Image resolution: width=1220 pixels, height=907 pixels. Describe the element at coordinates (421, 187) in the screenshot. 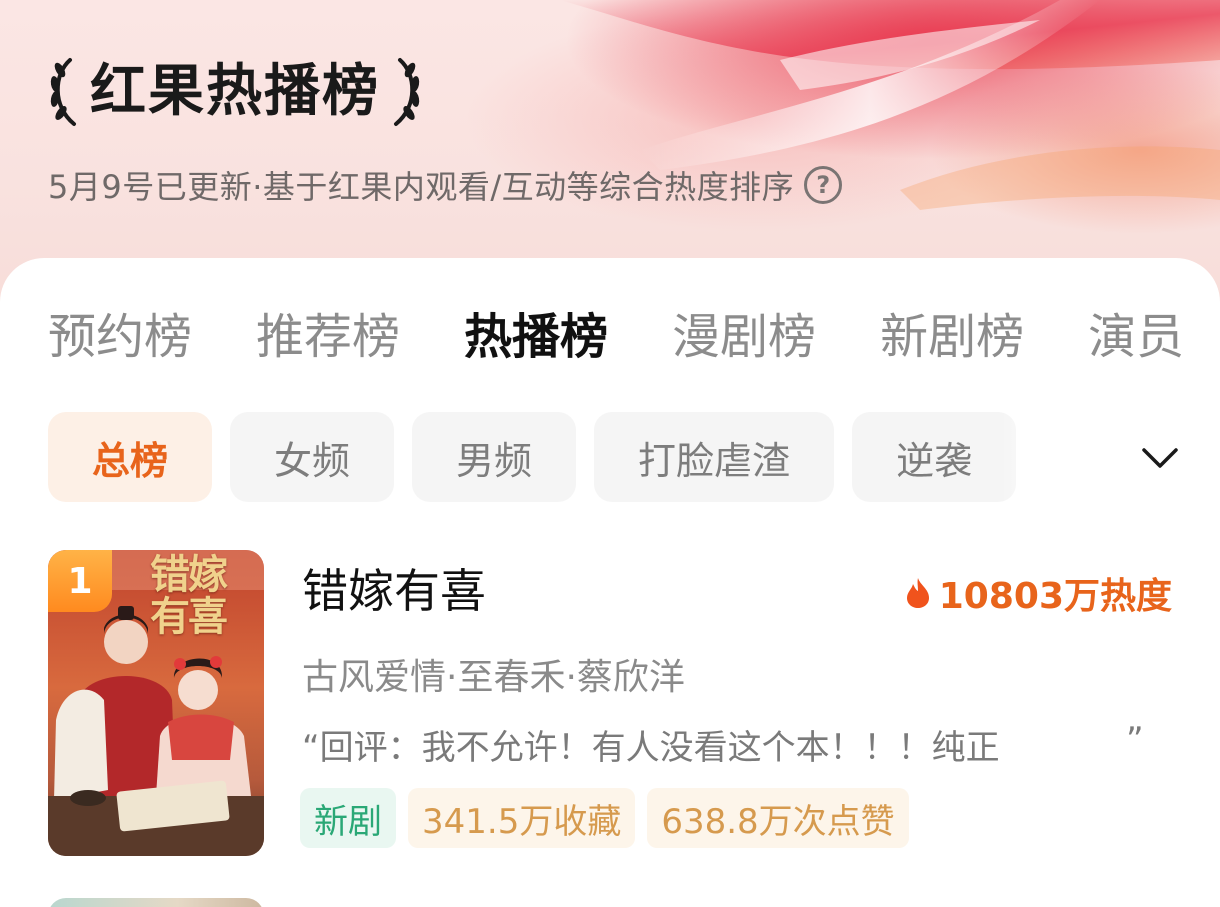

I see `update-subtitle: 5月9号已更新·基于红果内观看/互动等综合热度排序` at that location.